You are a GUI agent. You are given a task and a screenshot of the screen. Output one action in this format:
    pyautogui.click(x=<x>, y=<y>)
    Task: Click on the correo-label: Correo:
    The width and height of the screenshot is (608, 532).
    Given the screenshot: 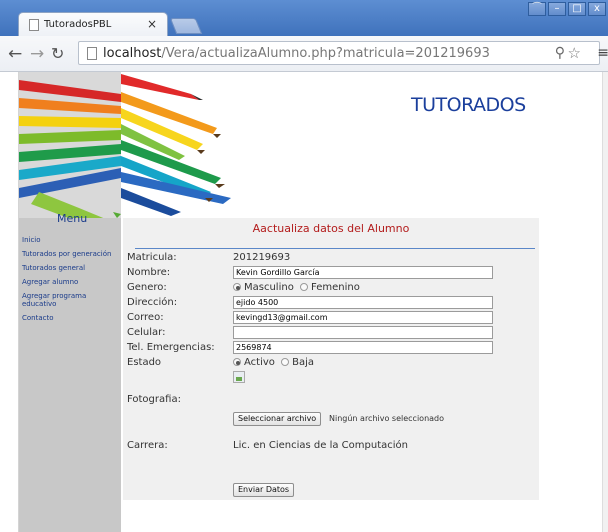 What is the action you would take?
    pyautogui.click(x=145, y=317)
    